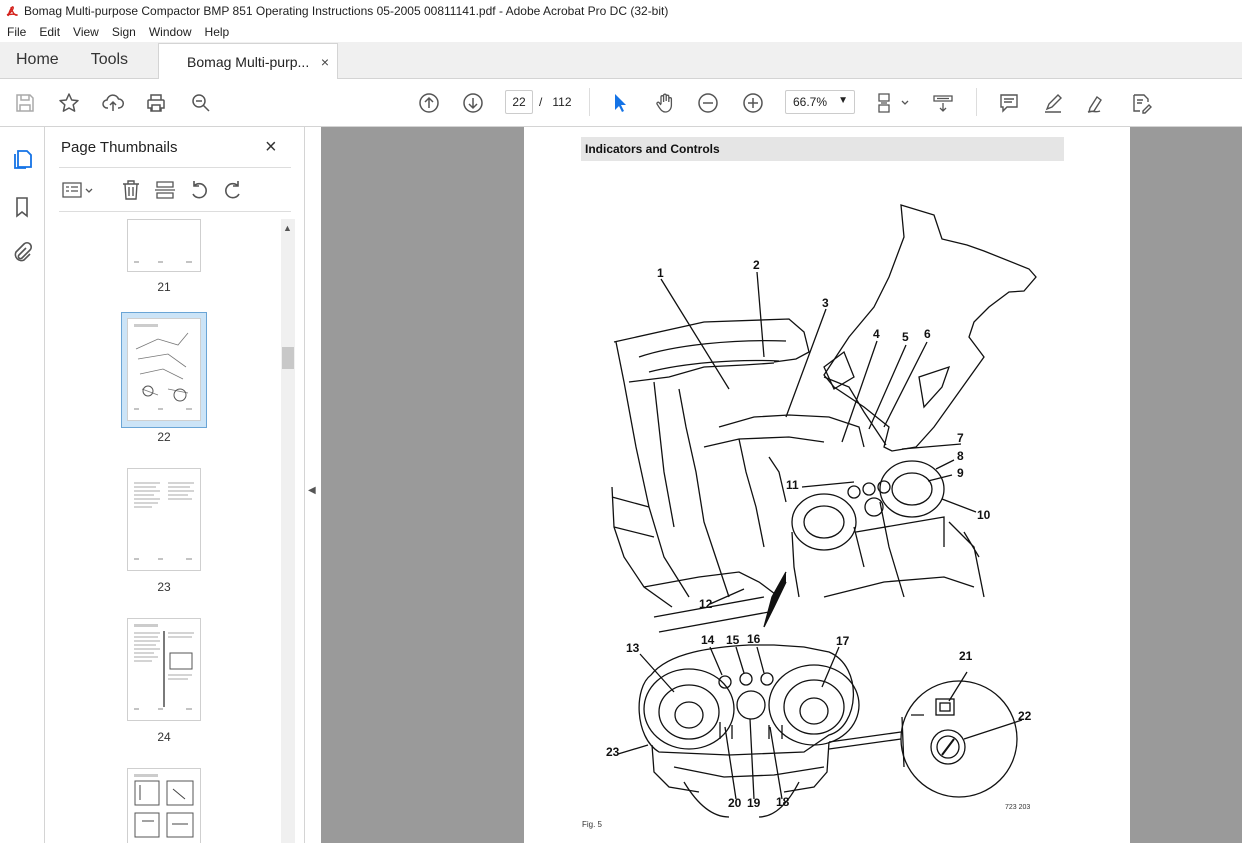  Describe the element at coordinates (164, 287) in the screenshot. I see `thumbnail-label: 21` at that location.